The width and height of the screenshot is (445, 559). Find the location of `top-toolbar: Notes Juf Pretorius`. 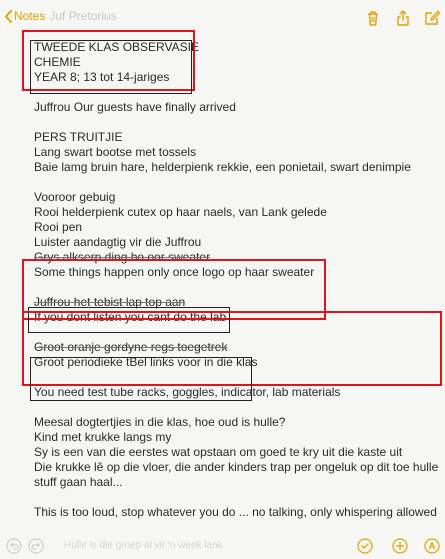

top-toolbar: Notes Juf Pretorius is located at coordinates (222, 17).